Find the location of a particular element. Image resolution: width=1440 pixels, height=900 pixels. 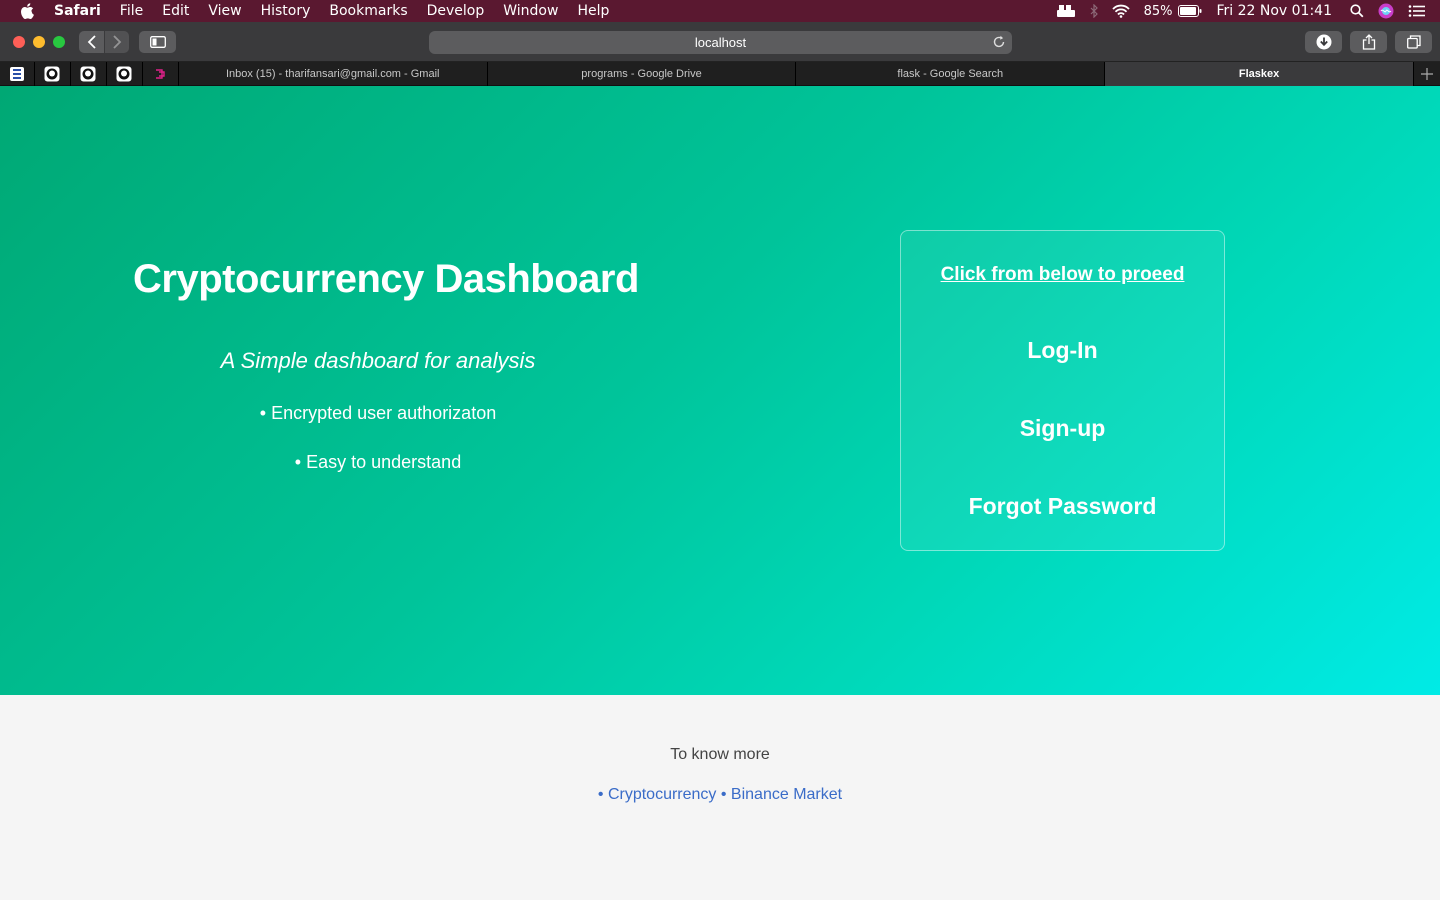

tab-flaskex: Flaskex is located at coordinates (1259, 74).